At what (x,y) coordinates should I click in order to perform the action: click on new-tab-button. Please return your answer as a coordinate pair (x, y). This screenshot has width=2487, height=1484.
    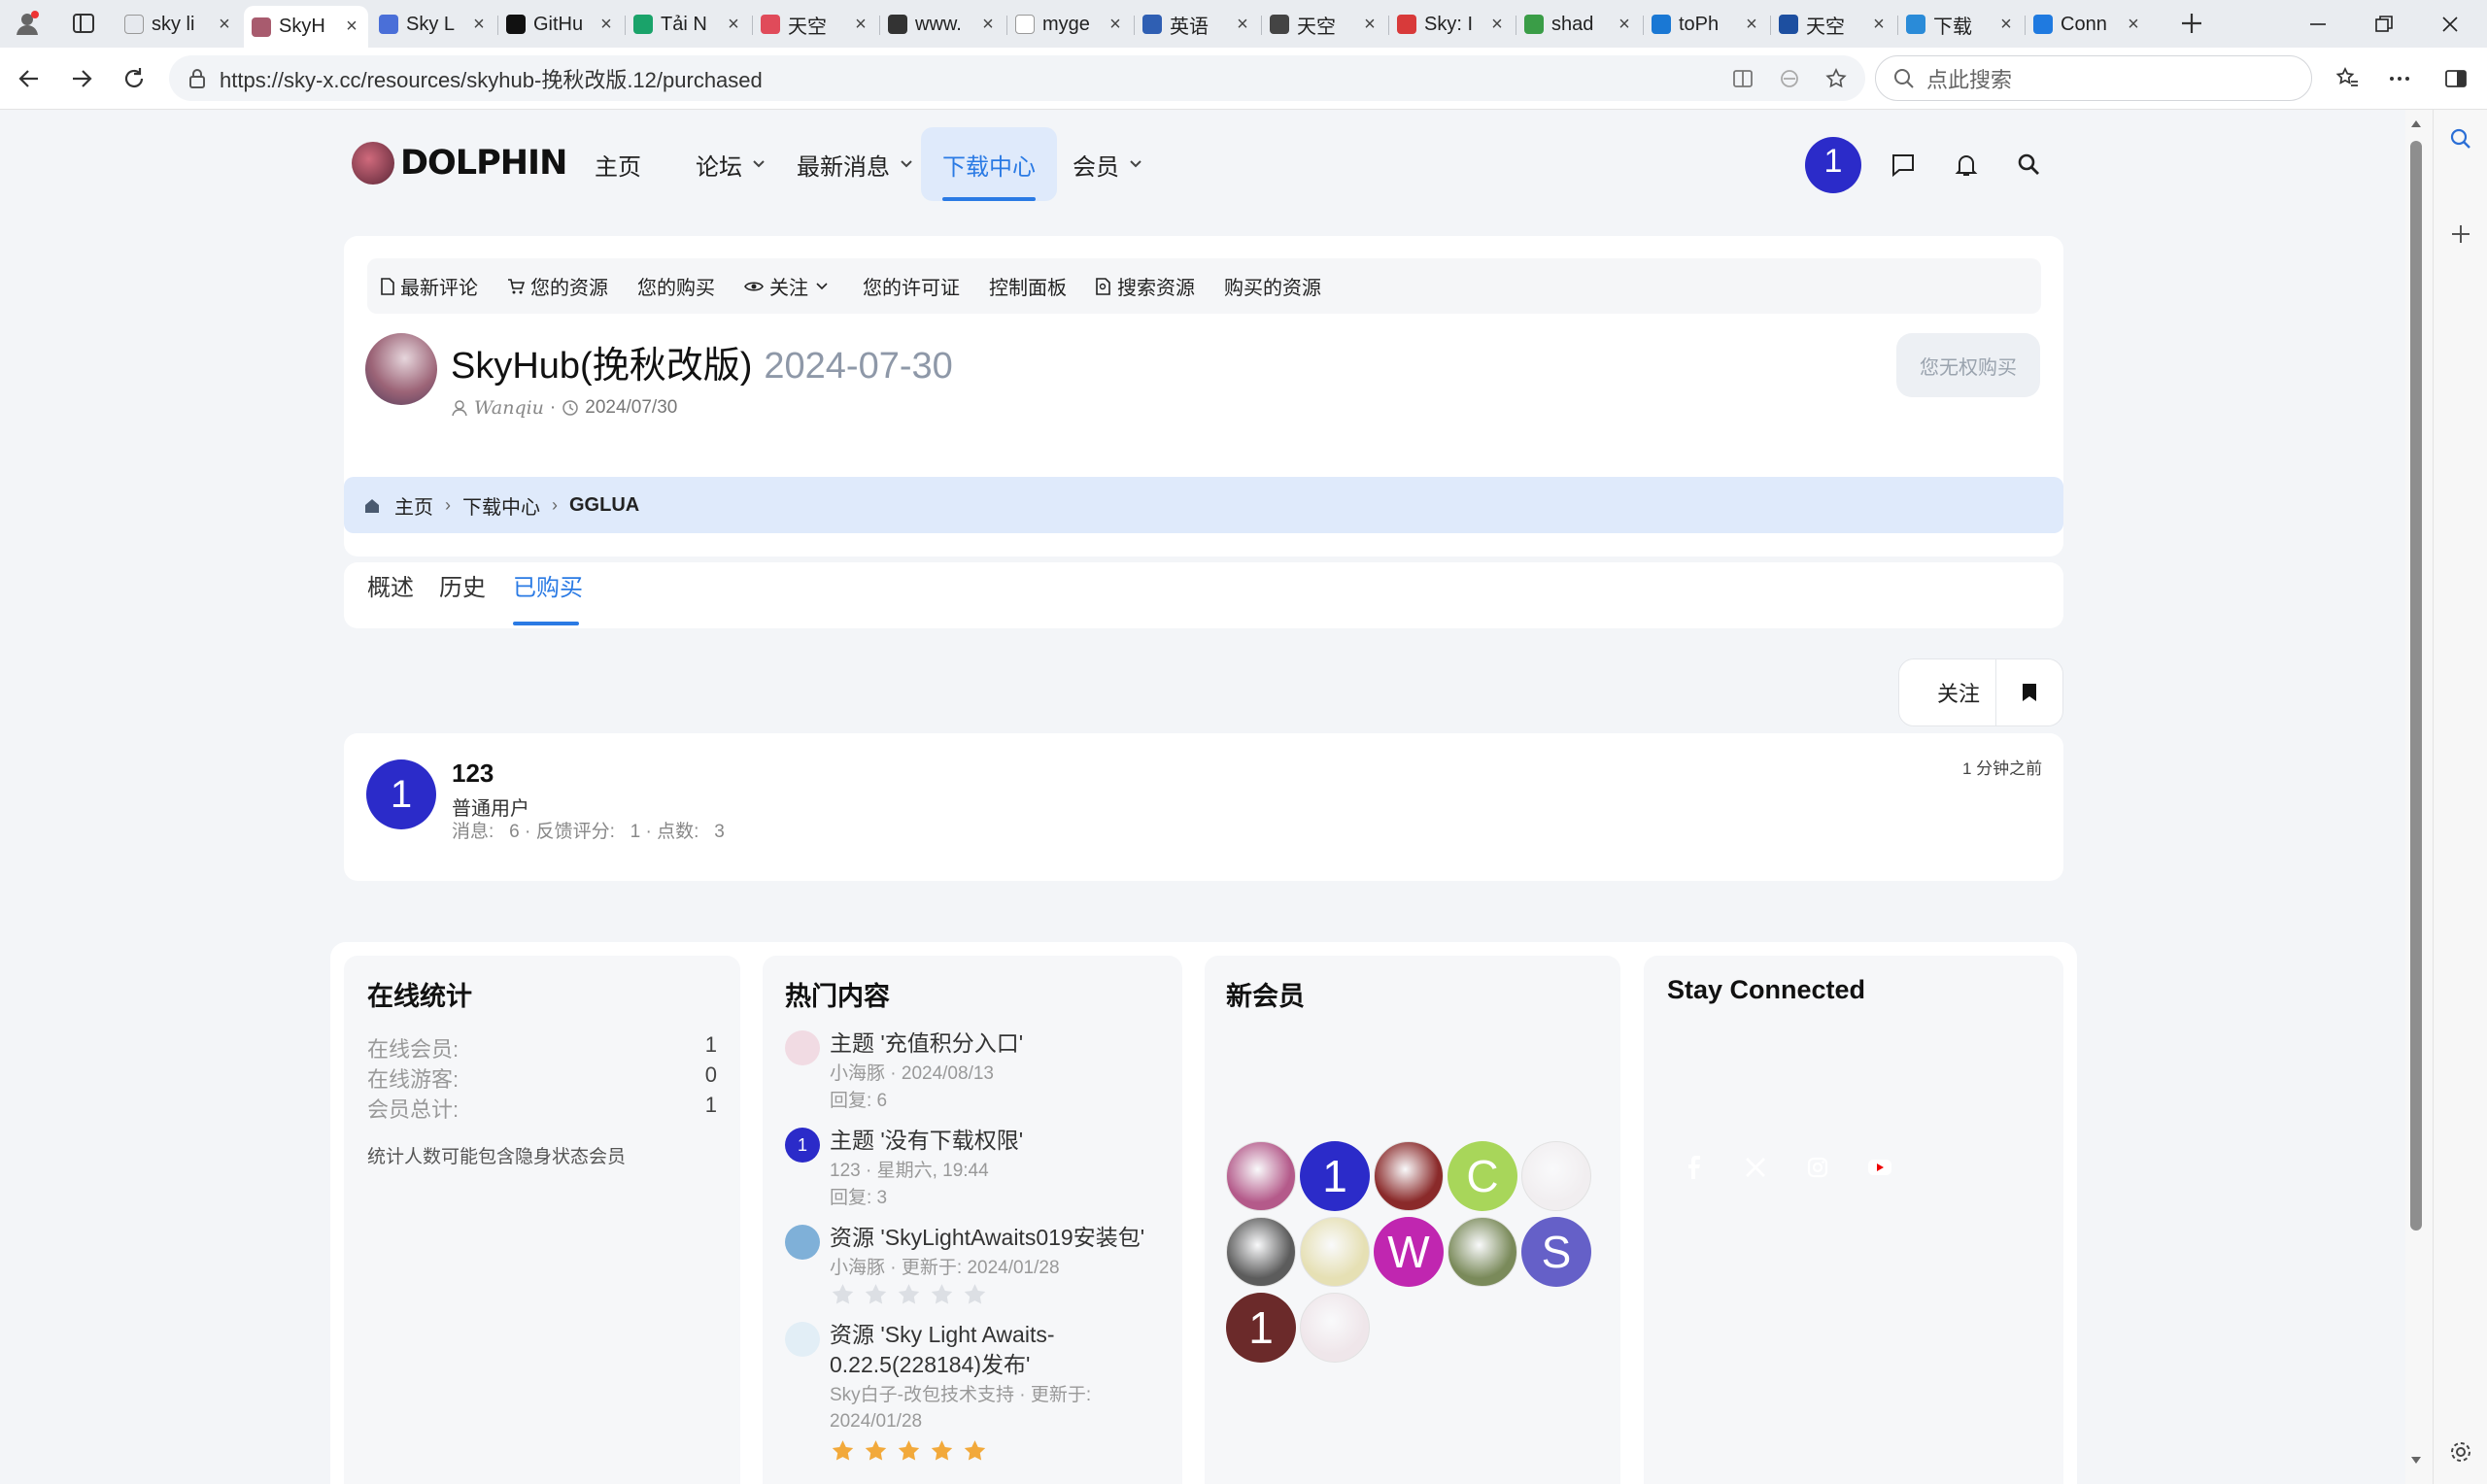
    Looking at the image, I should click on (2191, 23).